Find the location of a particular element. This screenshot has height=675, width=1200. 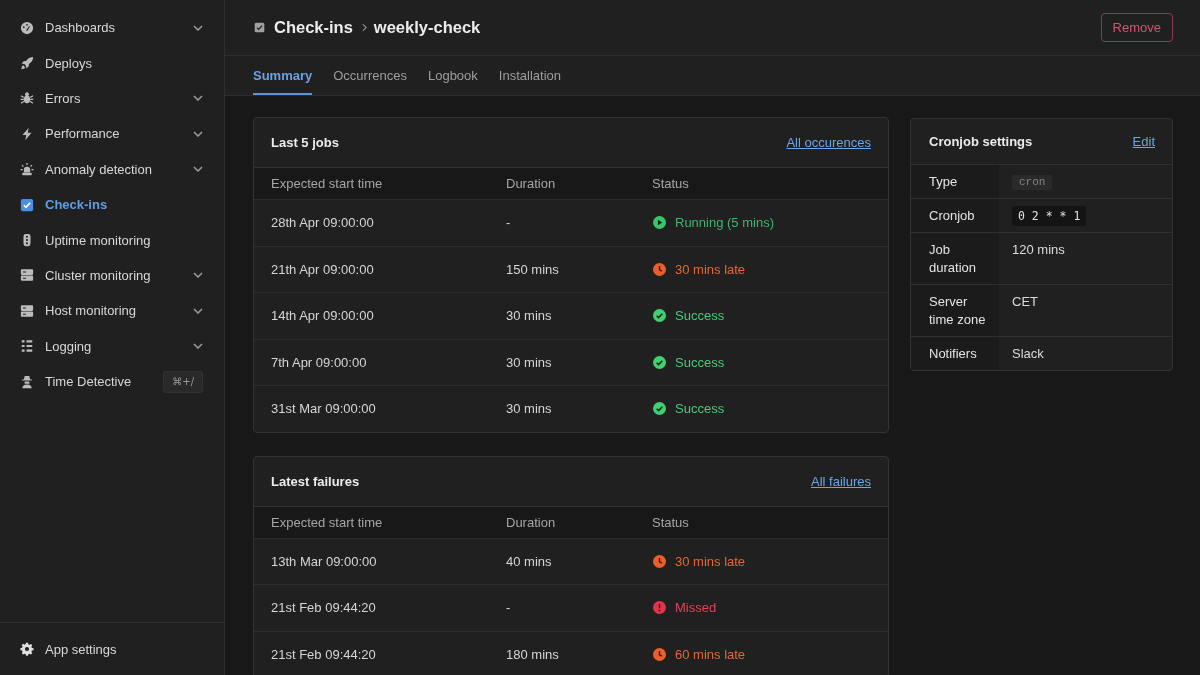

list-icon is located at coordinates (27, 346).